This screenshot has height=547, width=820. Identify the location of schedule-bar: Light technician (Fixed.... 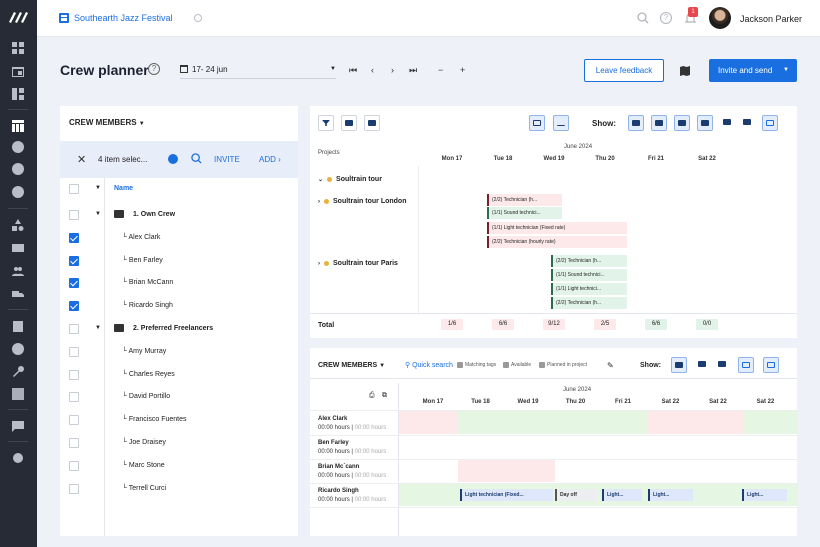
(506, 495).